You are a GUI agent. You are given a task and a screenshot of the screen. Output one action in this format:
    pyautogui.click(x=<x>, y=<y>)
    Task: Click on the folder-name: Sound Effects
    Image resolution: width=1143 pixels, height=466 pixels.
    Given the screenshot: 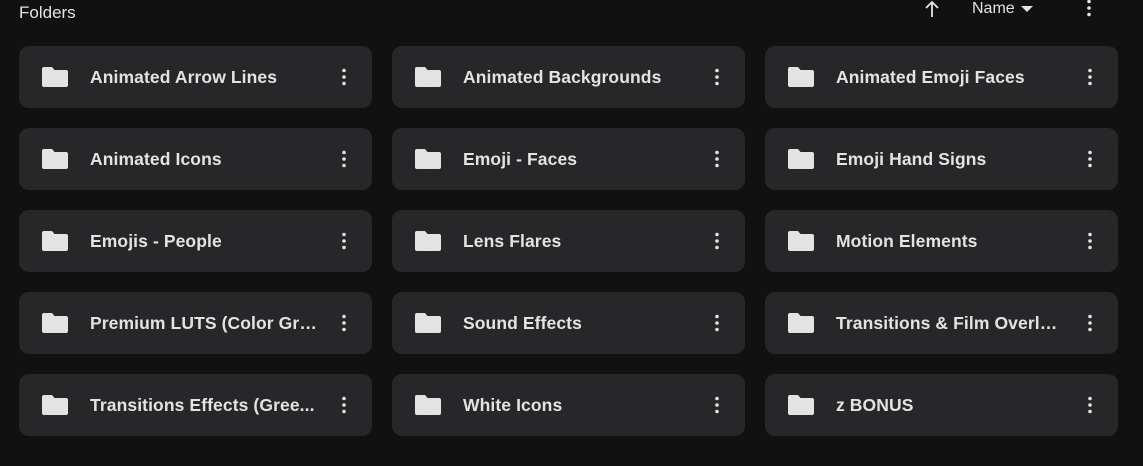 What is the action you would take?
    pyautogui.click(x=522, y=322)
    